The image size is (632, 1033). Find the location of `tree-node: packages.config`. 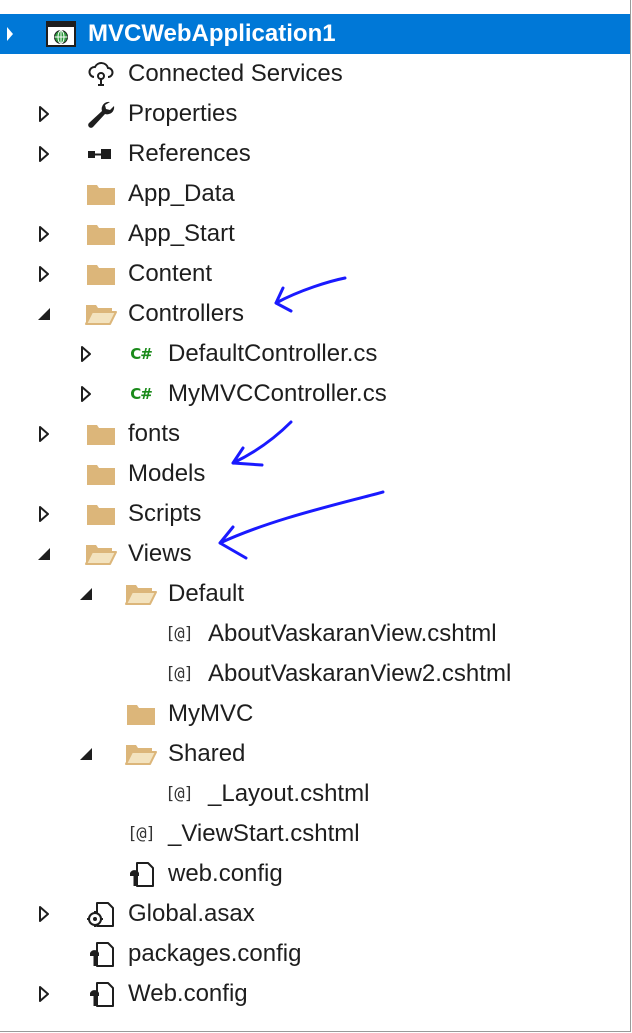

tree-node: packages.config is located at coordinates (315, 954).